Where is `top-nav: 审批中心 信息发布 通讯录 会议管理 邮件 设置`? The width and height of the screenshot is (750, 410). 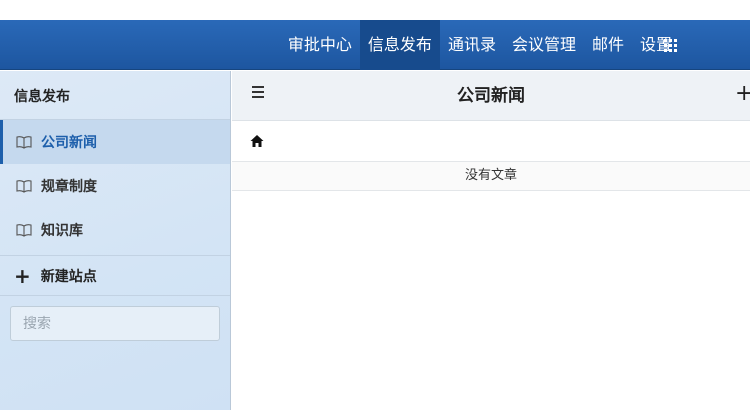
top-nav: 审批中心 信息发布 通讯录 会议管理 邮件 设置 is located at coordinates (480, 45).